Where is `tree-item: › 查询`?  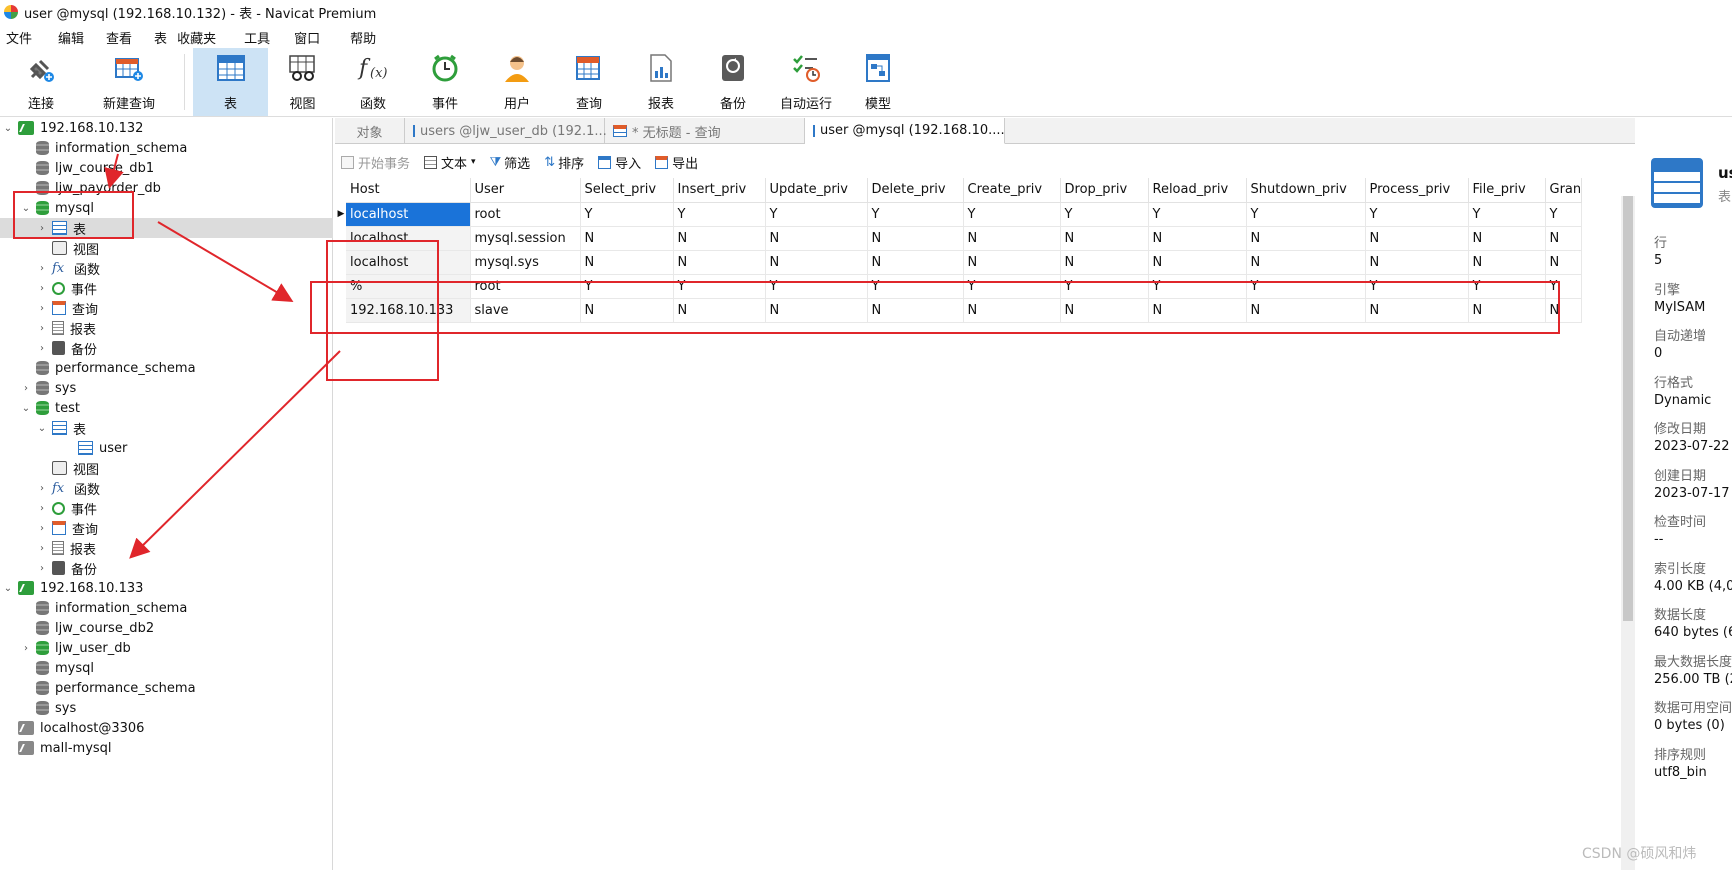 tree-item: › 查询 is located at coordinates (166, 528).